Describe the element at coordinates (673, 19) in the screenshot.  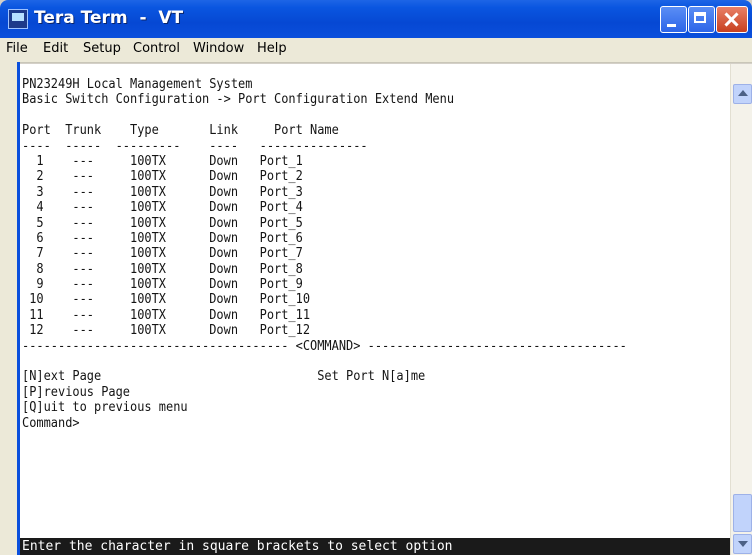
I see `minimize-icon` at that location.